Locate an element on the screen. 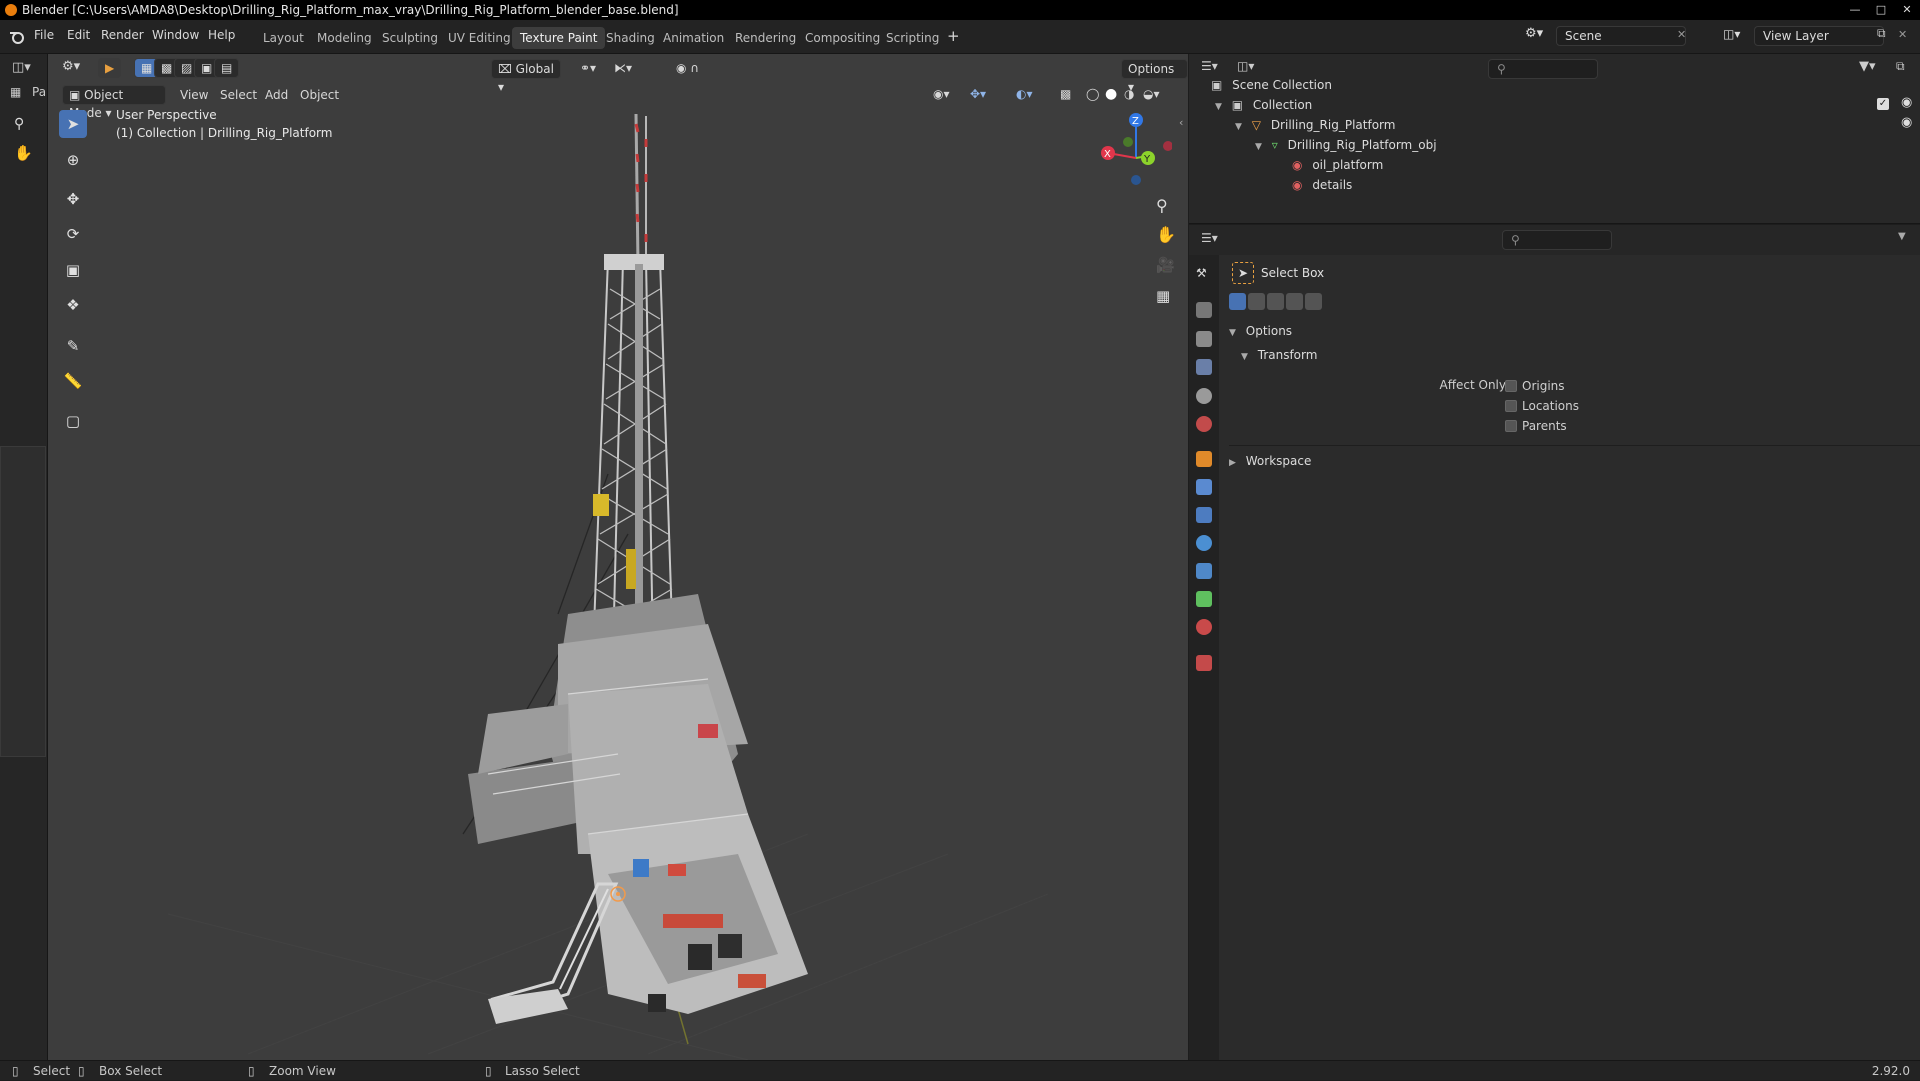 The height and width of the screenshot is (1081, 1920). tab-output-icon is located at coordinates (1204, 339).